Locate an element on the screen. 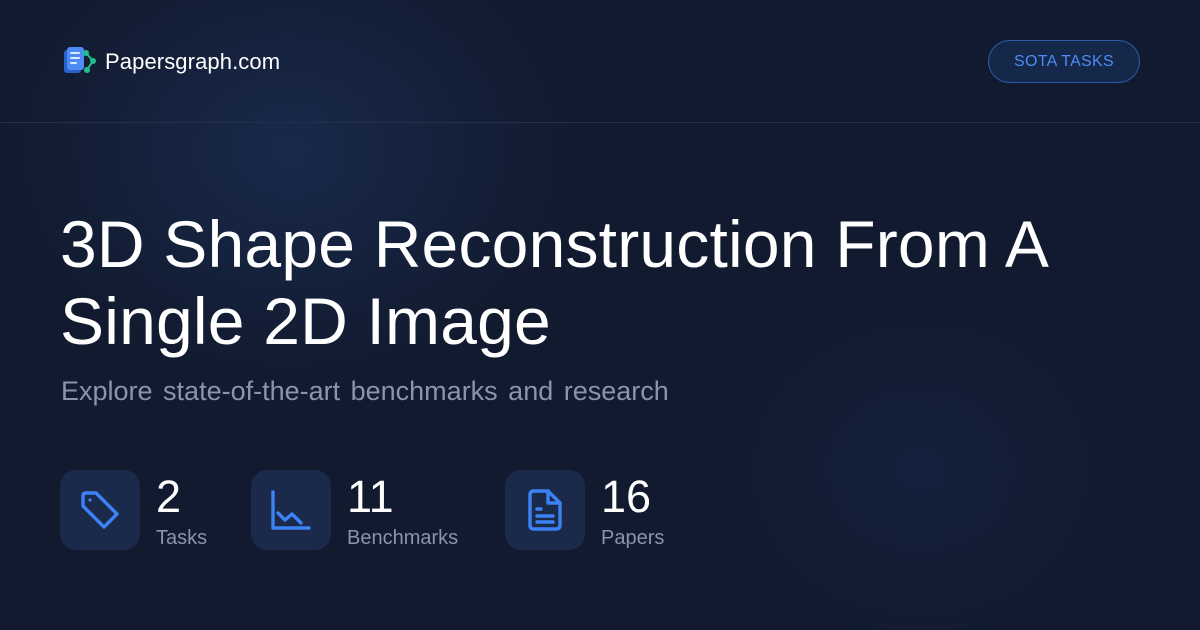 This screenshot has width=1200, height=630. stat-benchmarks: 11 Benchmarks is located at coordinates (354, 510).